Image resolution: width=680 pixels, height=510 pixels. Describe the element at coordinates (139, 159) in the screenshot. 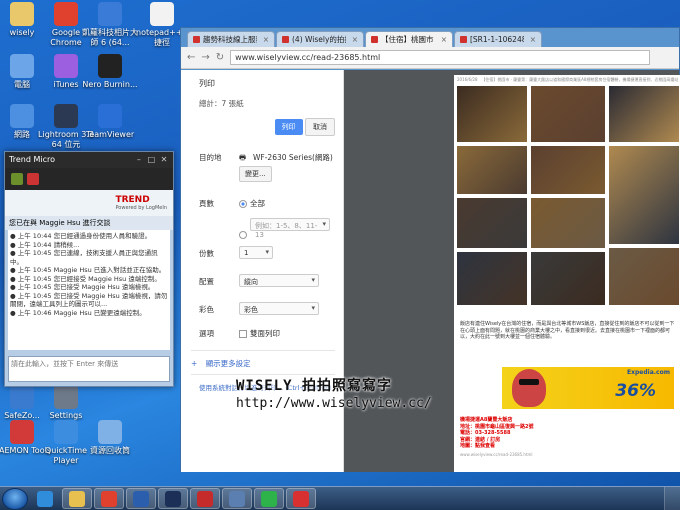

I see `minimize-icon: –` at that location.